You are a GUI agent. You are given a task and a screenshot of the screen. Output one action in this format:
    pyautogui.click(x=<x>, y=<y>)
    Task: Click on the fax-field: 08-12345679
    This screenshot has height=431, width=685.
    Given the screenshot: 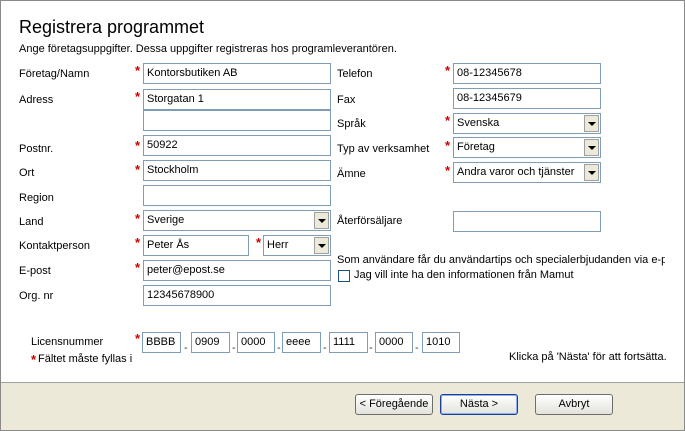 What is the action you would take?
    pyautogui.click(x=527, y=98)
    